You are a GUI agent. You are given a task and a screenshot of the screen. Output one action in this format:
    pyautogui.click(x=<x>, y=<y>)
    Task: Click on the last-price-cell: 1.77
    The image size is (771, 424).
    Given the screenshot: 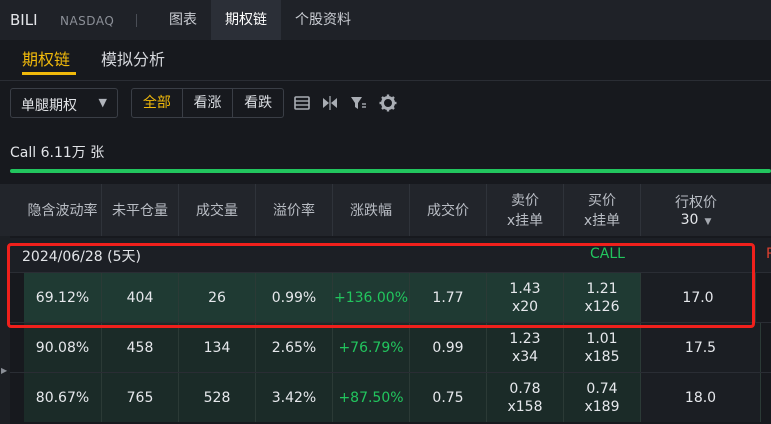 What is the action you would take?
    pyautogui.click(x=448, y=297)
    